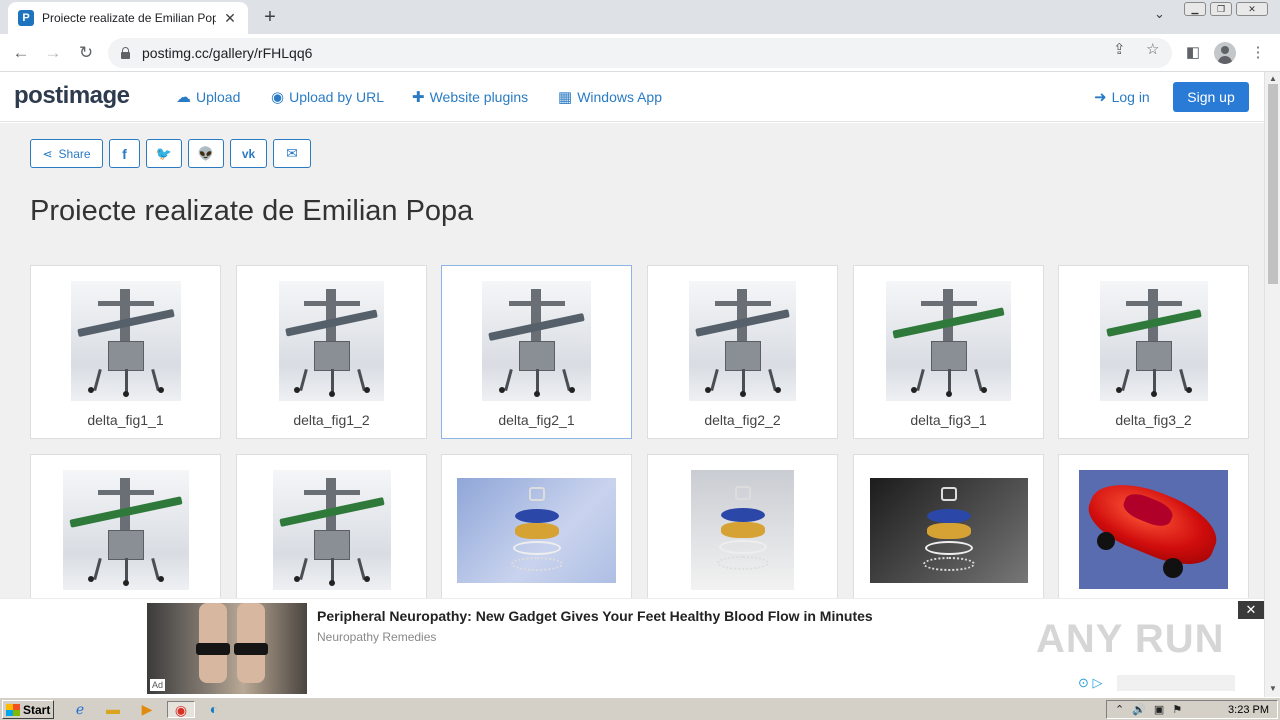 The height and width of the screenshot is (720, 1280). I want to click on windows-app-link: ▦ Windows App, so click(610, 97).